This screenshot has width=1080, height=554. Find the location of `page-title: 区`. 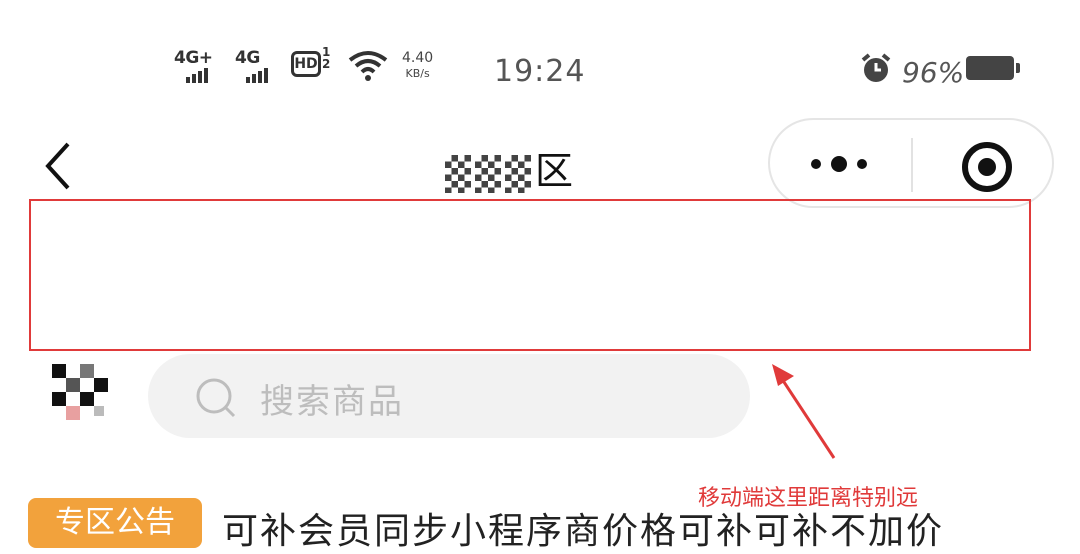

page-title: 区 is located at coordinates (512, 167).